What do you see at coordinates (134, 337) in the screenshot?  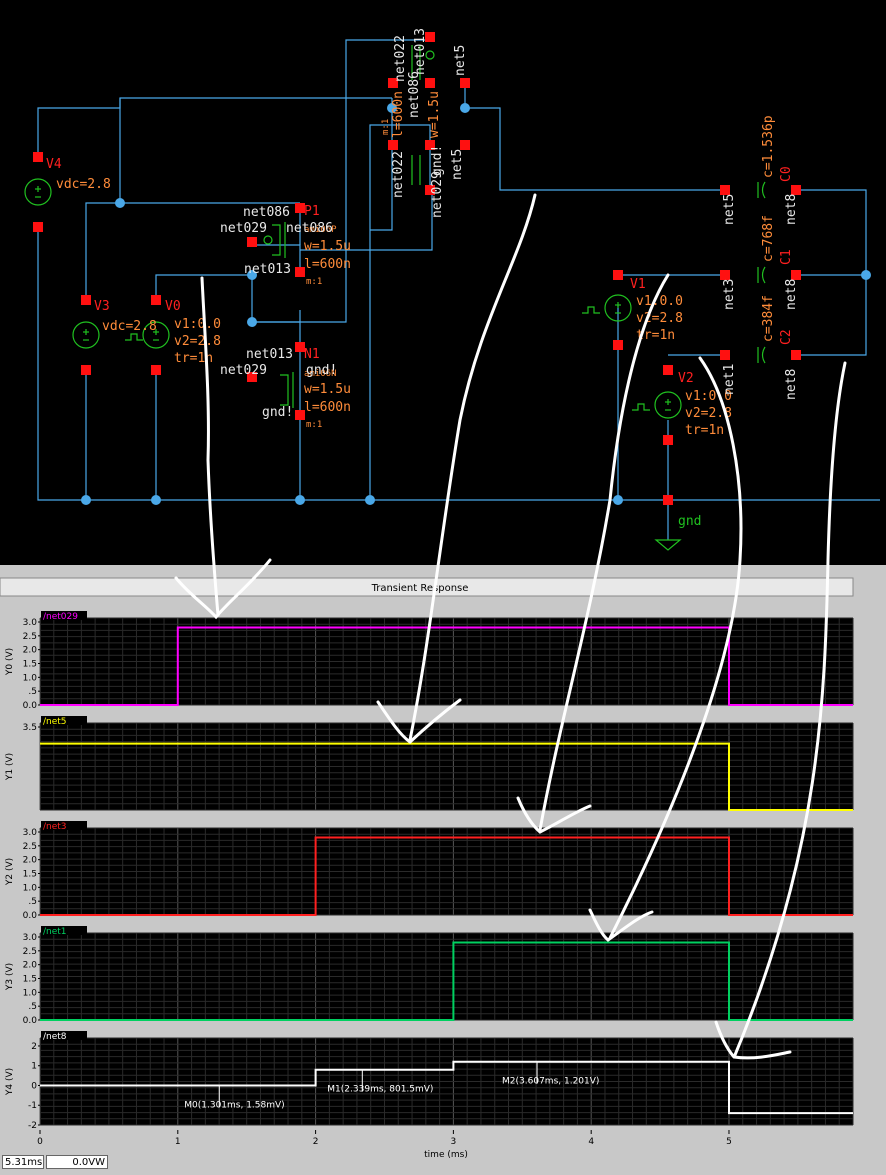 I see `v0-pulse-icon` at bounding box center [134, 337].